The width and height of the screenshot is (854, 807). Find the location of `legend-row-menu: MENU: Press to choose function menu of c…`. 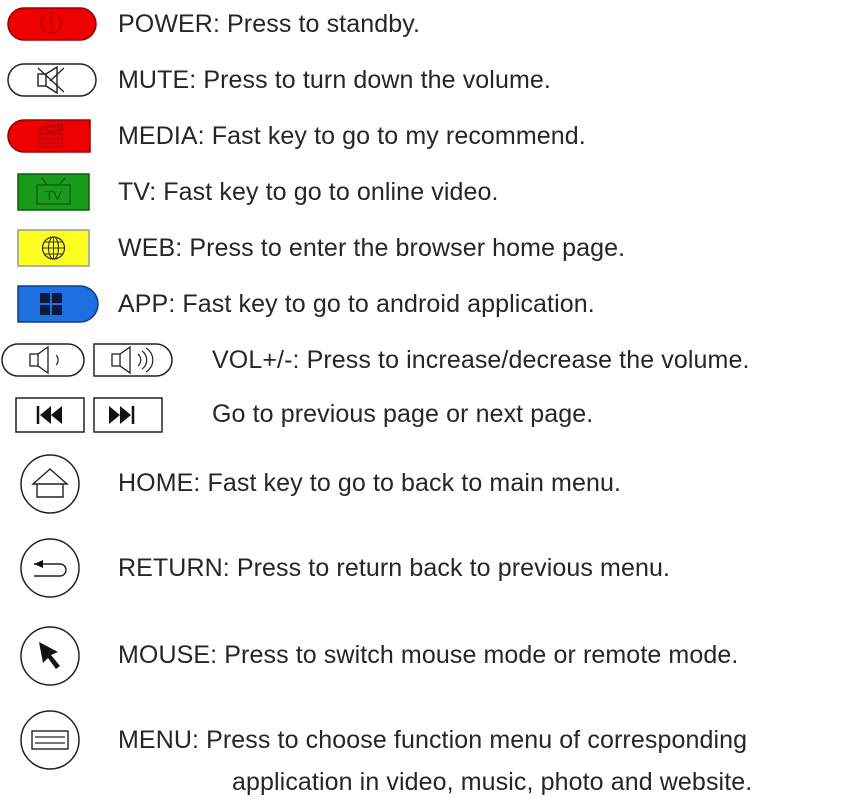

legend-row-menu: MENU: Press to choose function menu of c… is located at coordinates (427, 758).